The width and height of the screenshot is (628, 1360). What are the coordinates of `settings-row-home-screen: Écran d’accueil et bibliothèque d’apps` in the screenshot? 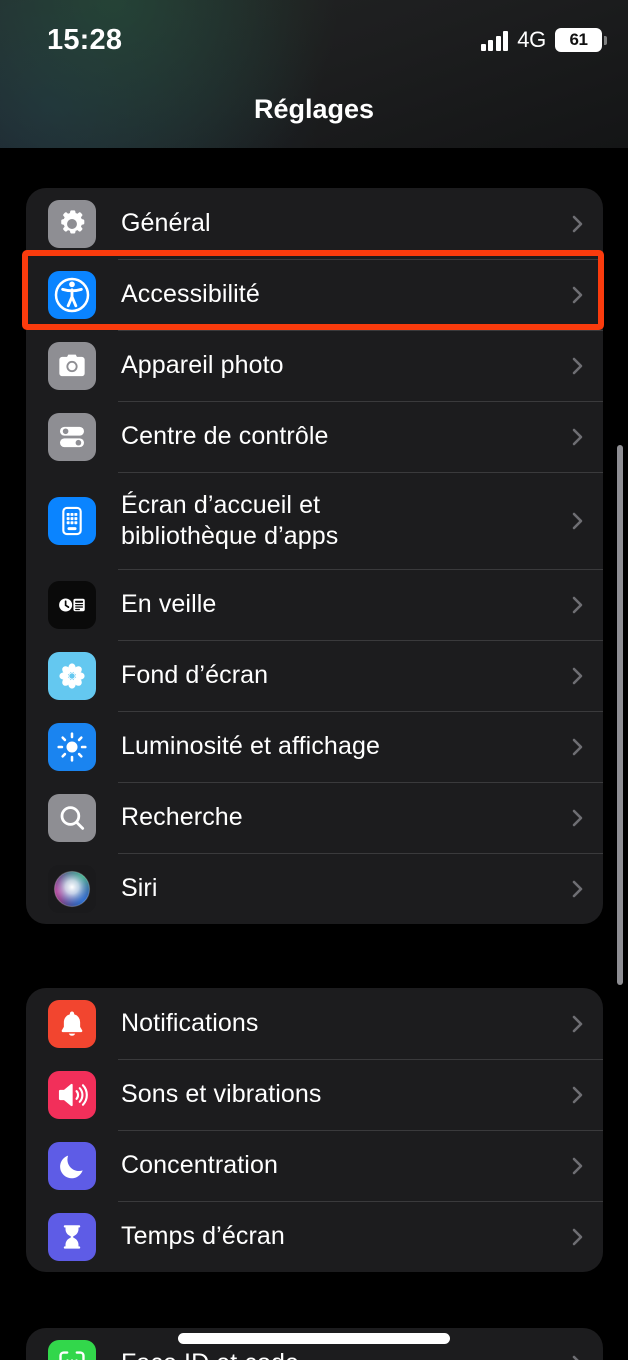 It's located at (314, 520).